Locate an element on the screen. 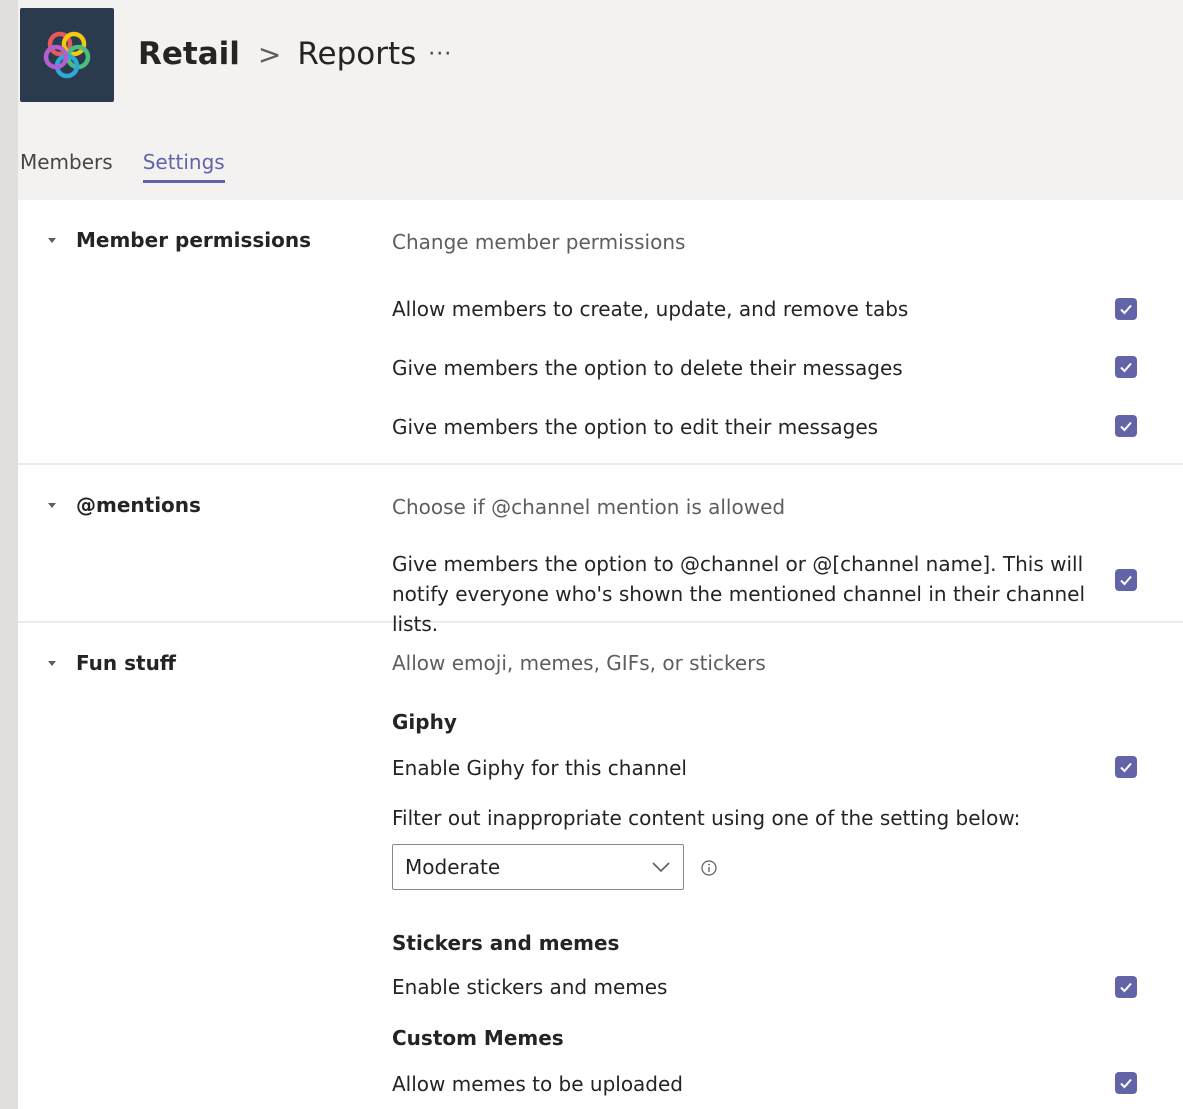 The image size is (1183, 1109). delete-messages-checkbox is located at coordinates (1126, 367).